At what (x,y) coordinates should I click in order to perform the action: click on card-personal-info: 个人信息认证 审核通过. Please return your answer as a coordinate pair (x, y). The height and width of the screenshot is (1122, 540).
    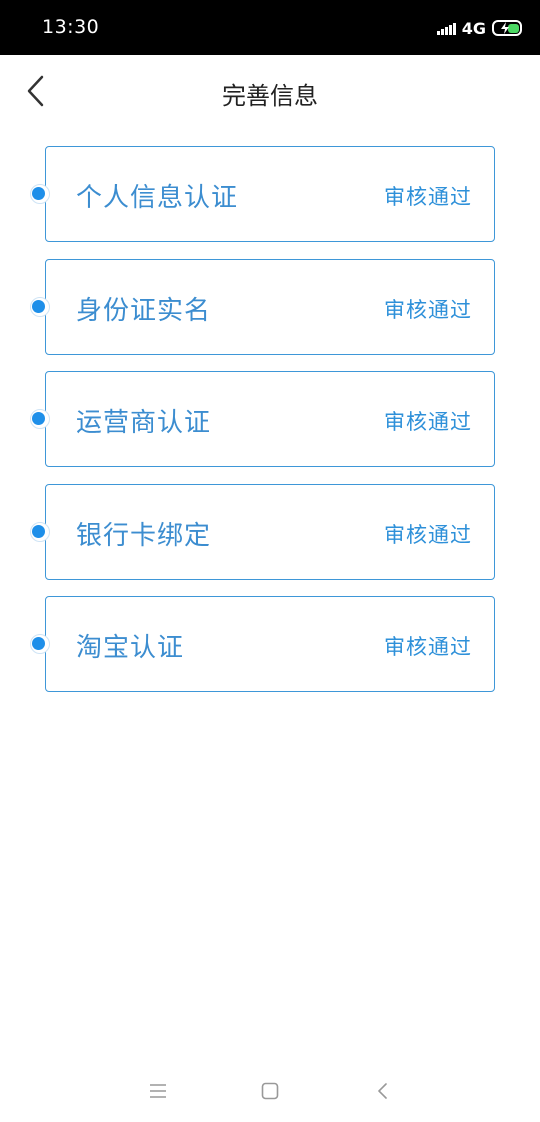
    Looking at the image, I should click on (270, 194).